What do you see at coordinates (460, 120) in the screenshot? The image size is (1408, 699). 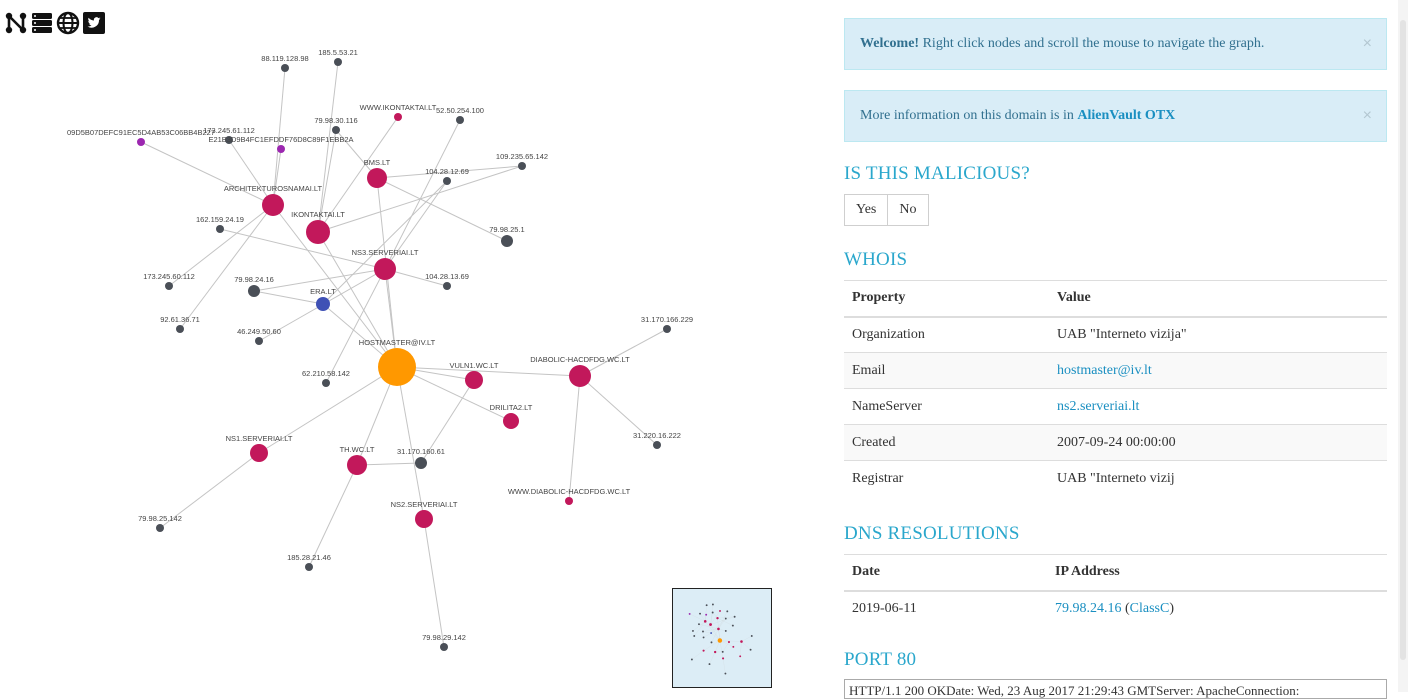 I see `graph-node-ip4` at bounding box center [460, 120].